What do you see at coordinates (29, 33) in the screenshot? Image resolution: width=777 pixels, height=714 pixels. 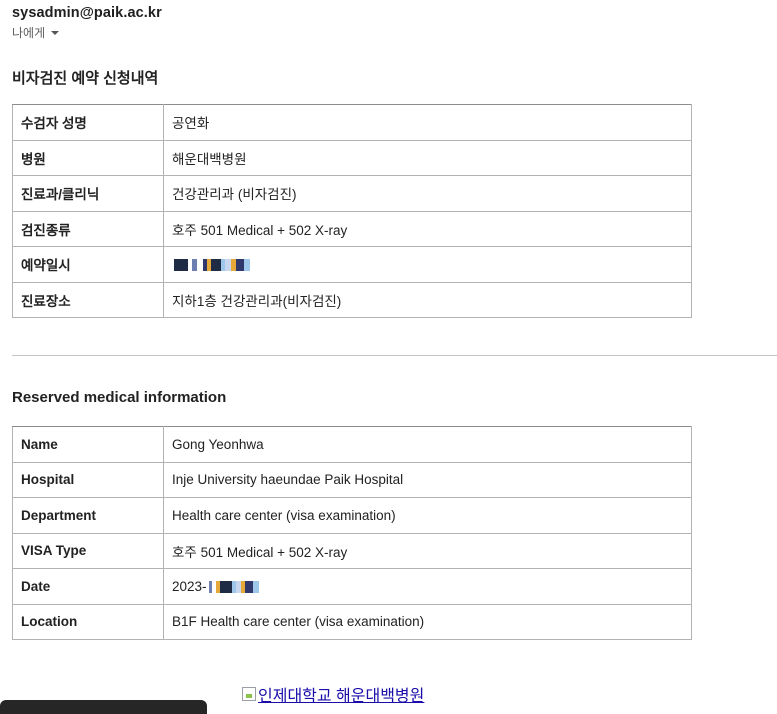 I see `recipient-label: 나에게` at bounding box center [29, 33].